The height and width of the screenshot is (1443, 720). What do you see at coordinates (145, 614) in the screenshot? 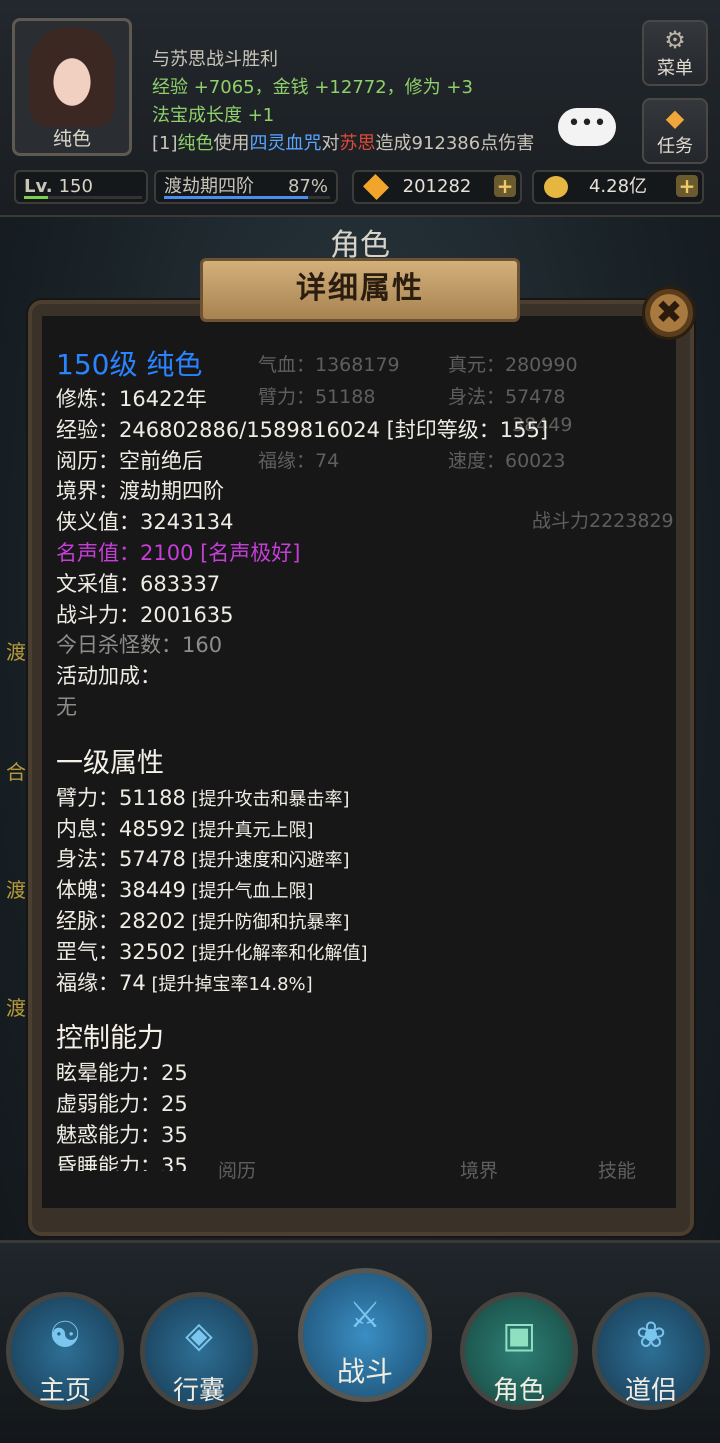
I see `stat-power: 战斗力：2001635` at bounding box center [145, 614].